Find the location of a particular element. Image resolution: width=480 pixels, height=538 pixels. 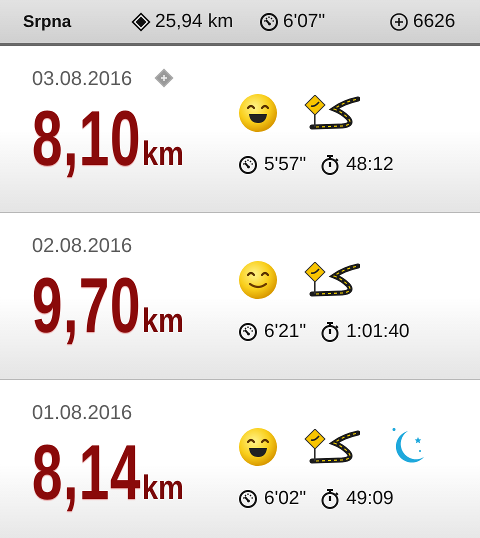

run-date: 03.08.2016 is located at coordinates (82, 79).